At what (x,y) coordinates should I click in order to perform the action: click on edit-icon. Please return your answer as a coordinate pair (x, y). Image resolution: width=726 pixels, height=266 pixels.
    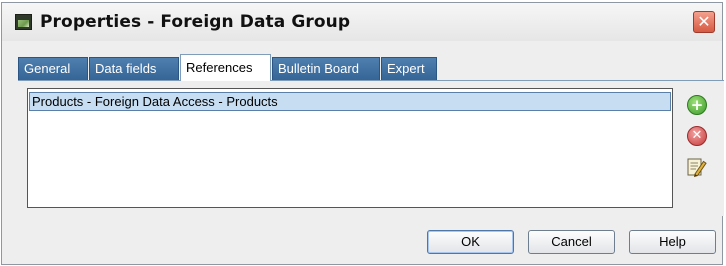
    Looking at the image, I should click on (697, 168).